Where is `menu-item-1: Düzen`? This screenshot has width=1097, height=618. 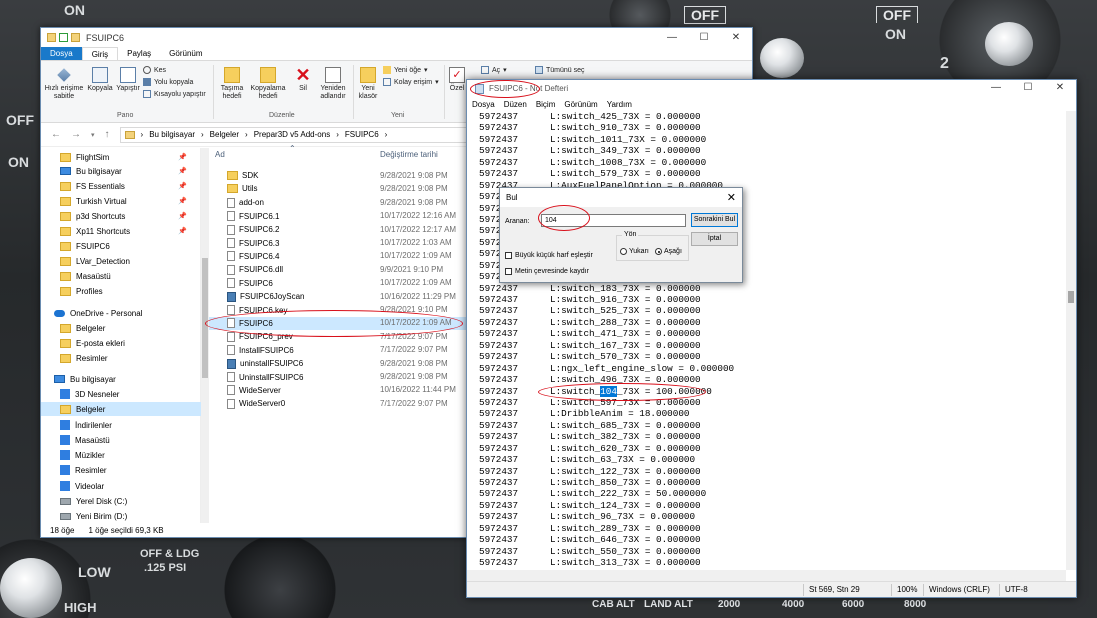 menu-item-1: Düzen is located at coordinates (515, 104).